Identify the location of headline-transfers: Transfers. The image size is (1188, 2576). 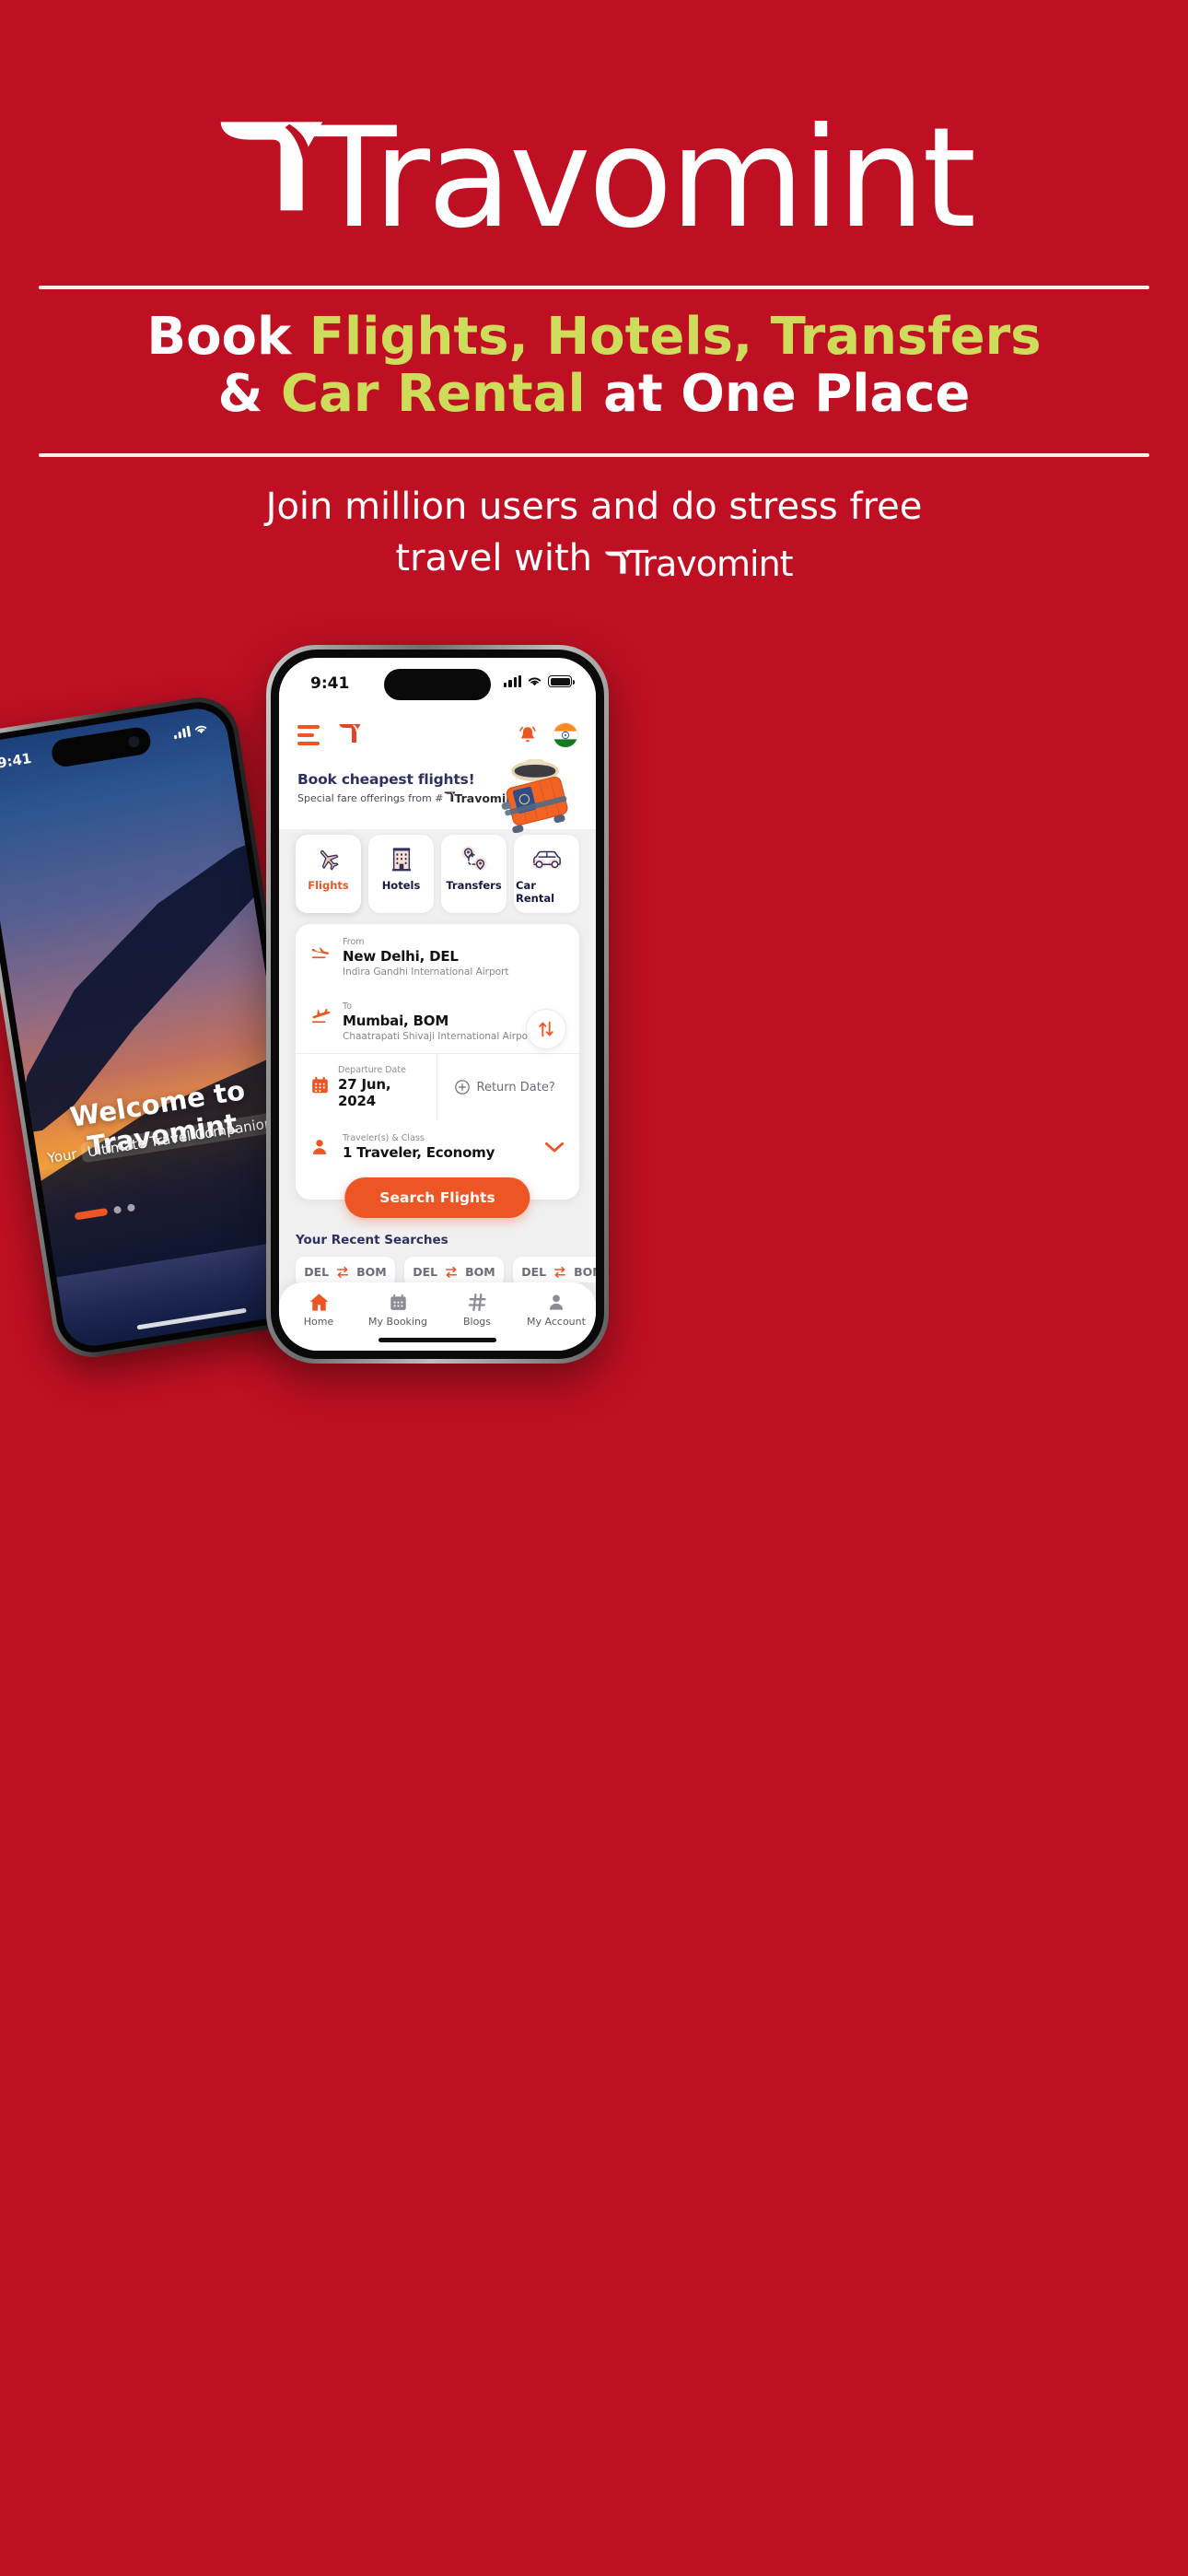
(897, 337).